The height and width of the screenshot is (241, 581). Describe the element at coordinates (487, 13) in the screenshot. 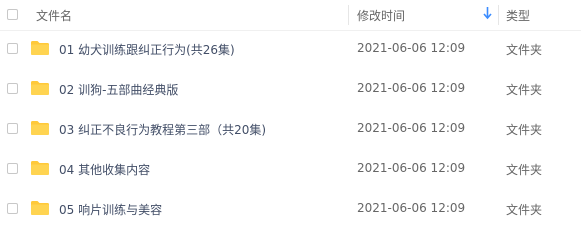

I see `sort-descending-icon` at that location.